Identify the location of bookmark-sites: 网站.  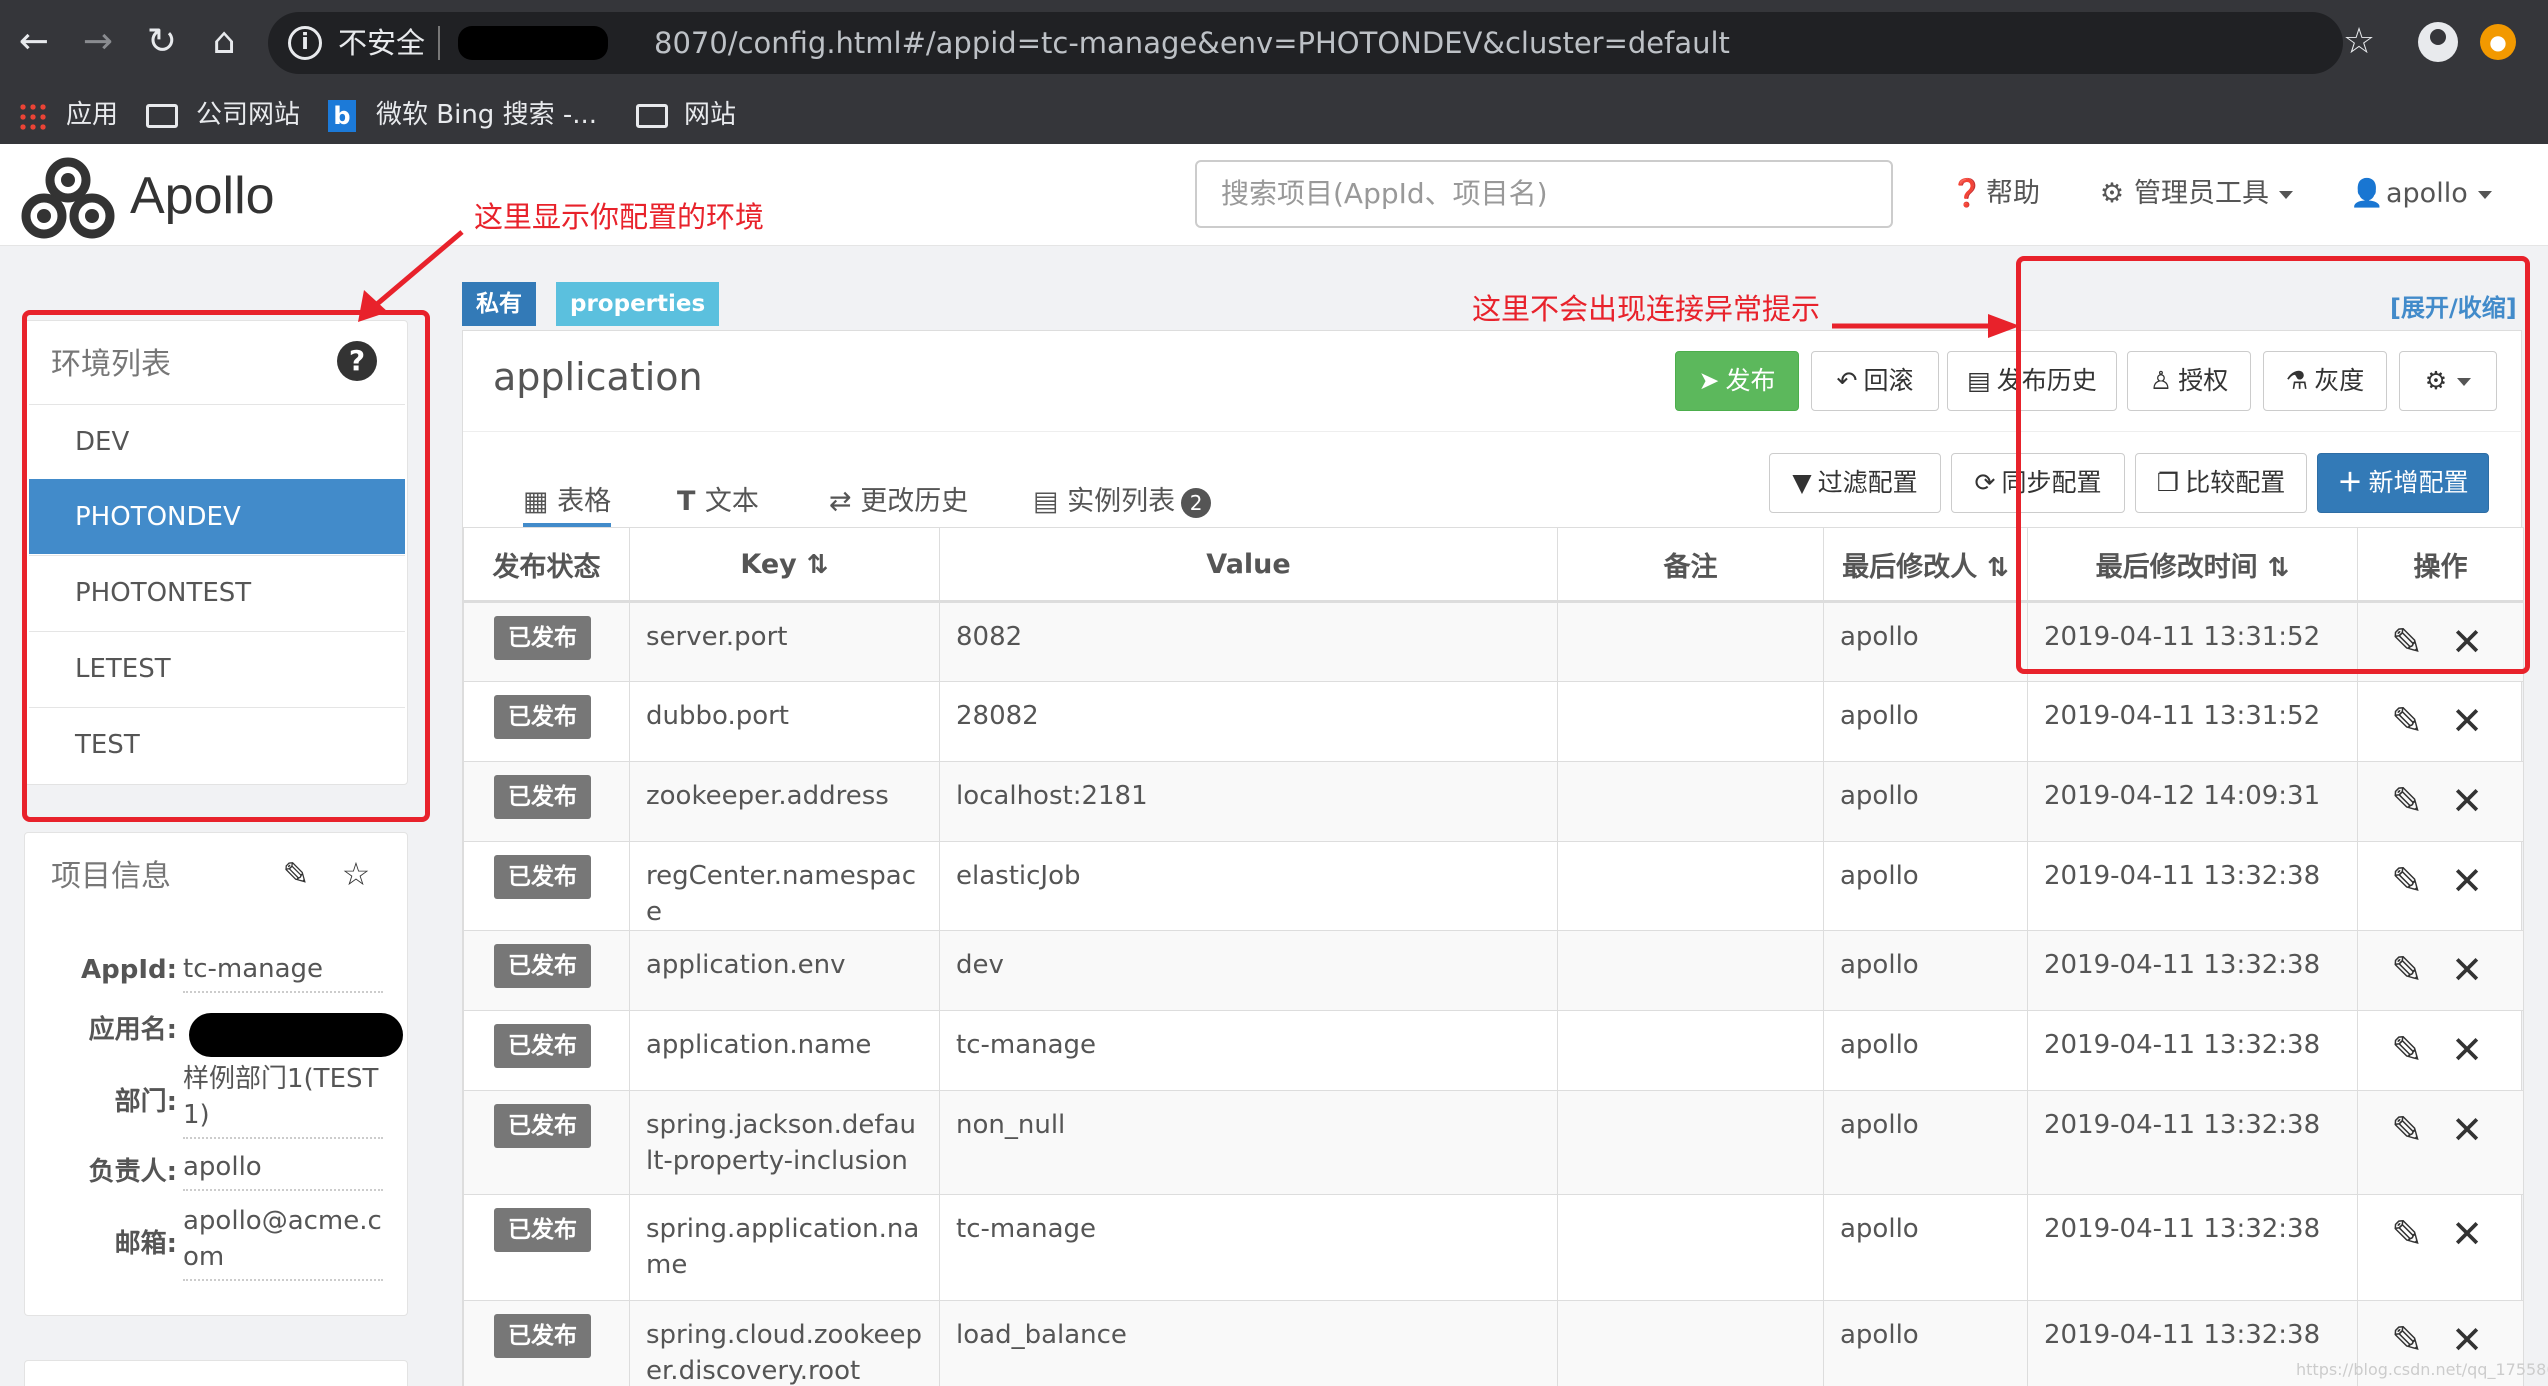
(710, 115).